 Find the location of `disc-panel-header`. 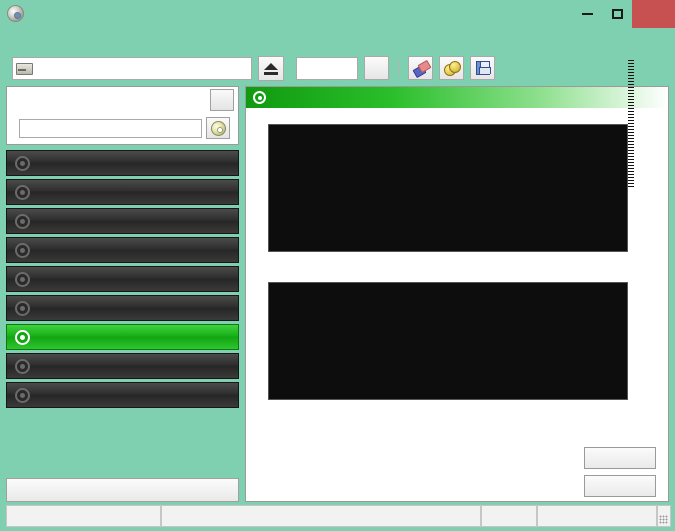

disc-panel-header is located at coordinates (122, 100).